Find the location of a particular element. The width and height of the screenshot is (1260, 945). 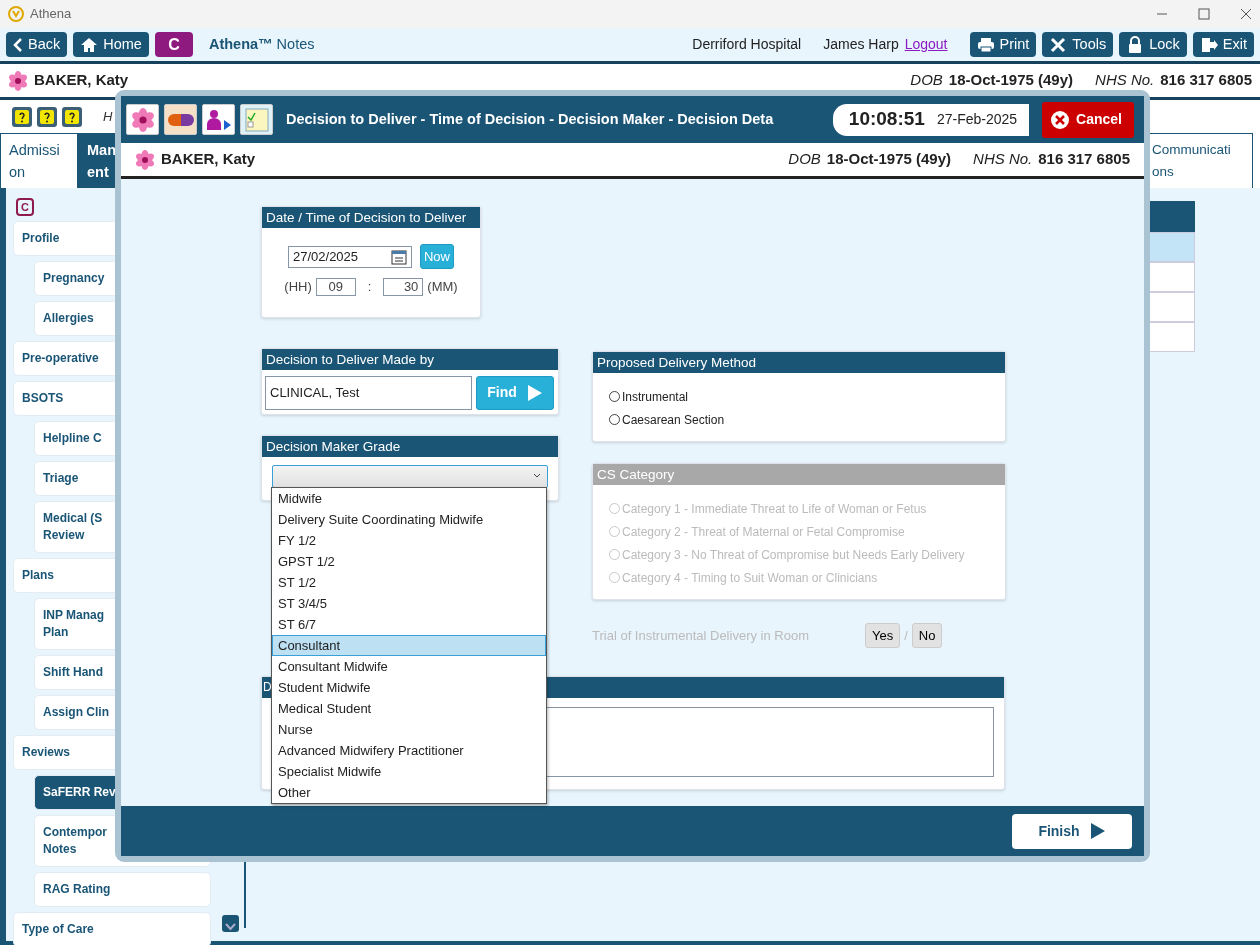

section-heading: Decision to Deliver Made by is located at coordinates (410, 359).